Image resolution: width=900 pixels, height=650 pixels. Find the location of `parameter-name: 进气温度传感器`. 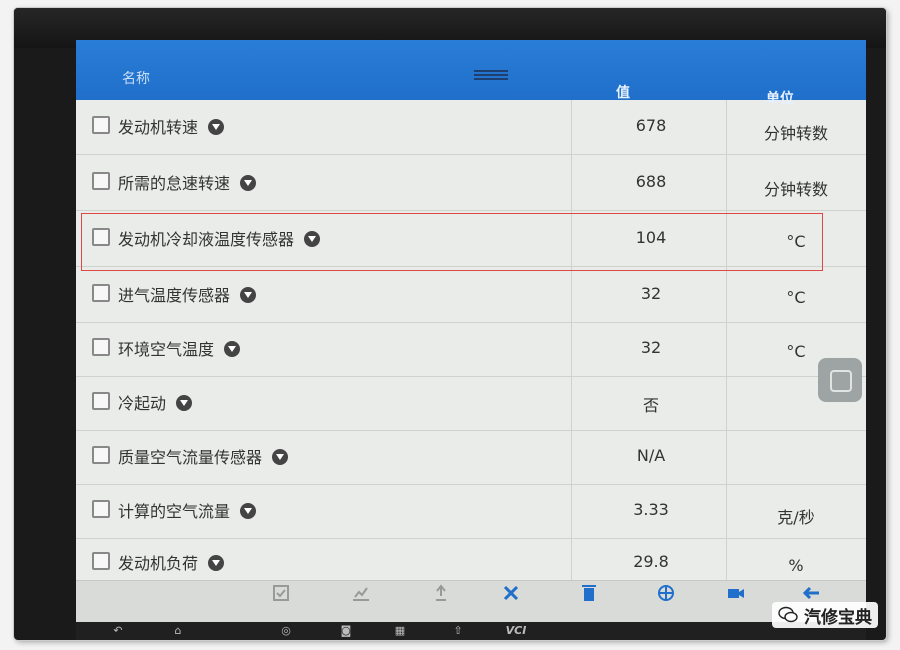

parameter-name: 进气温度传感器 is located at coordinates (174, 295).